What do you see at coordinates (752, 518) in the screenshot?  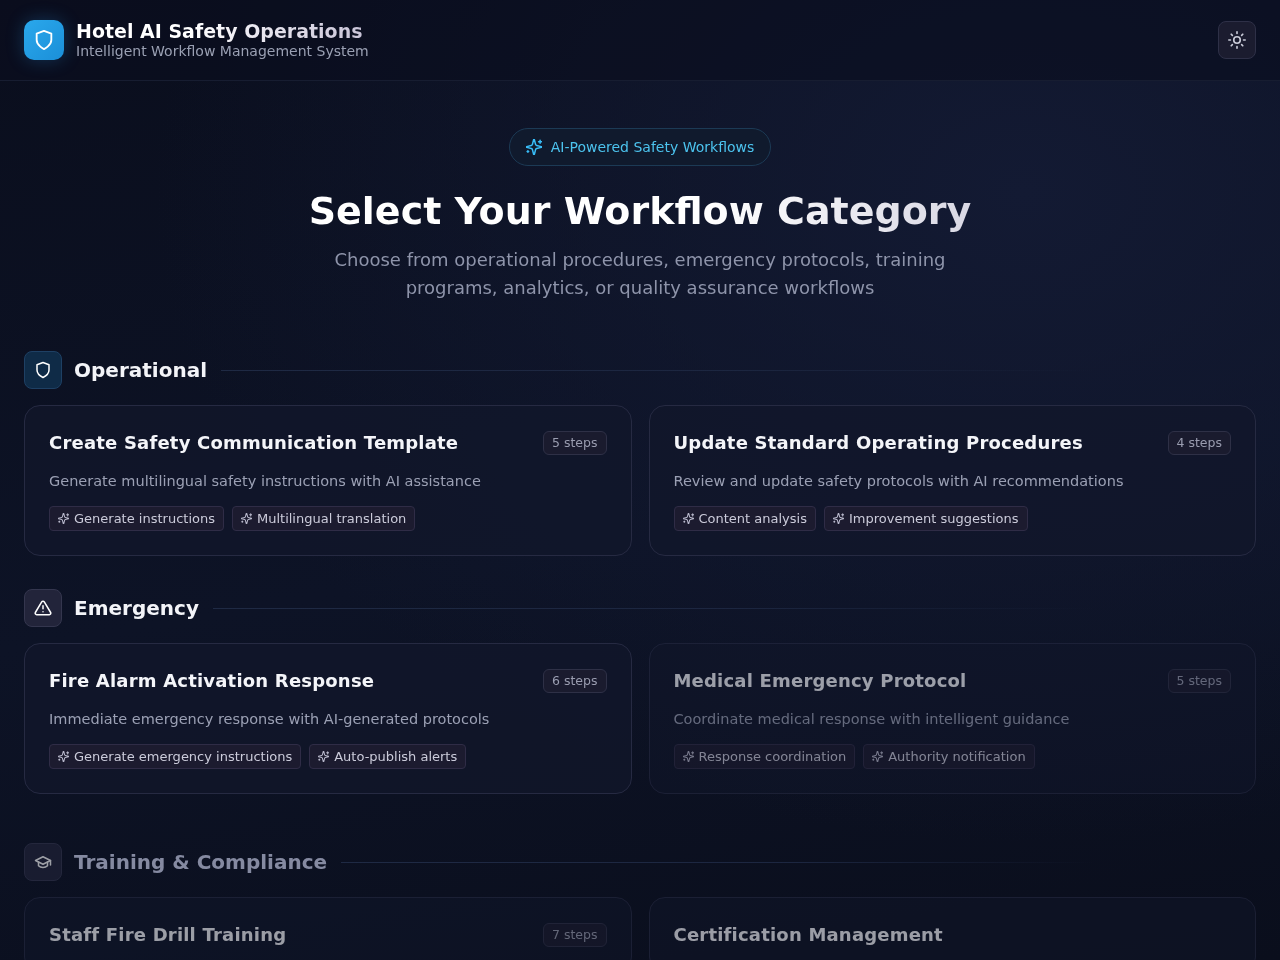 I see `feature-tag-text: Content analysis` at bounding box center [752, 518].